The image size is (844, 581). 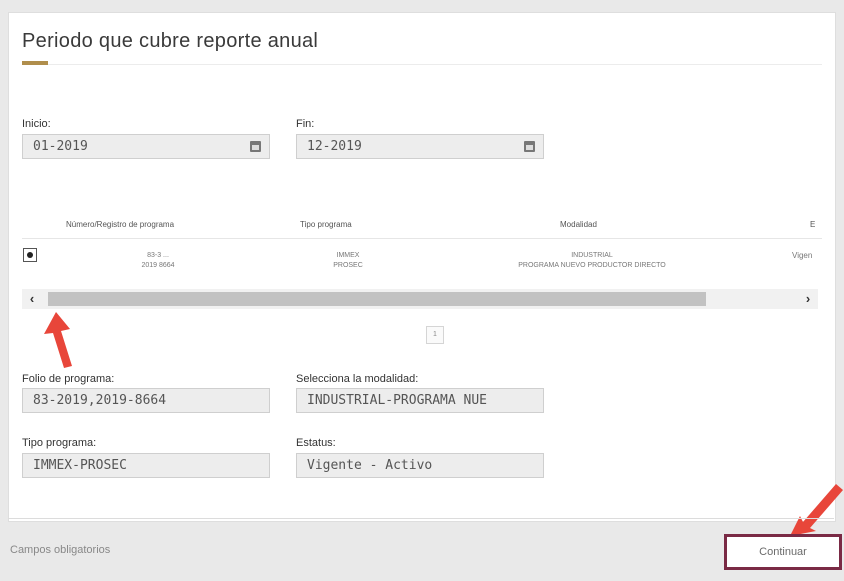 What do you see at coordinates (422, 64) in the screenshot?
I see `title-divider` at bounding box center [422, 64].